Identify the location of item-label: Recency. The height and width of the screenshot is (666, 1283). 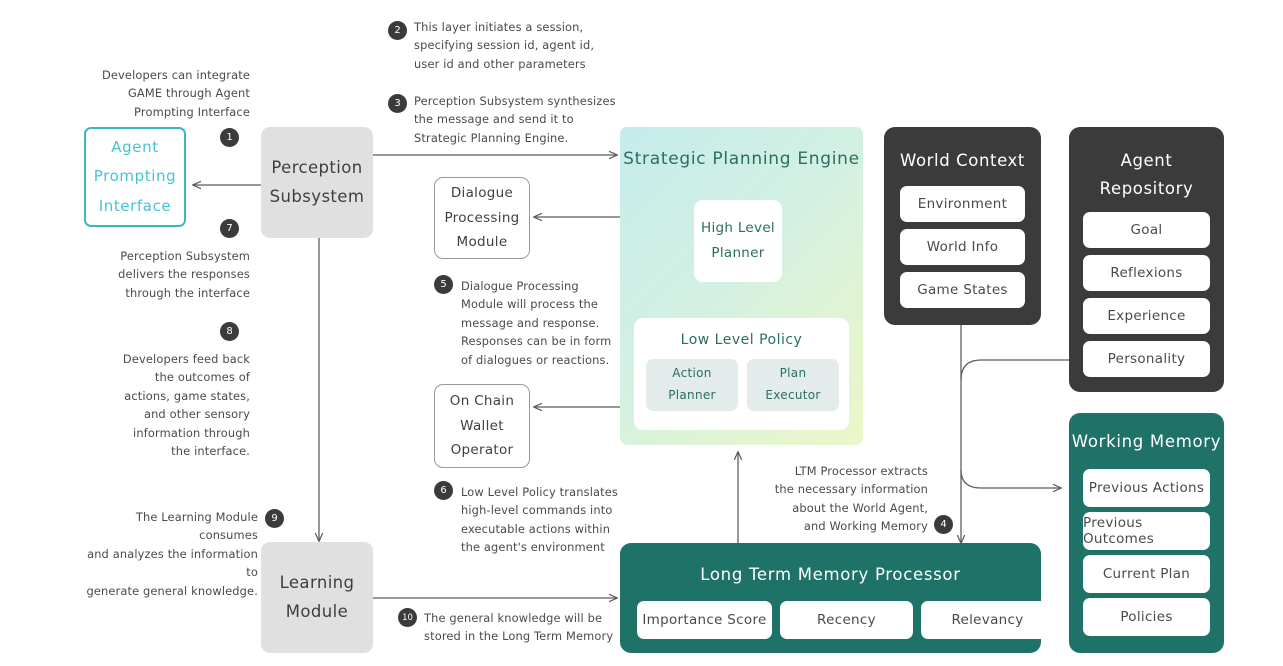
(846, 620).